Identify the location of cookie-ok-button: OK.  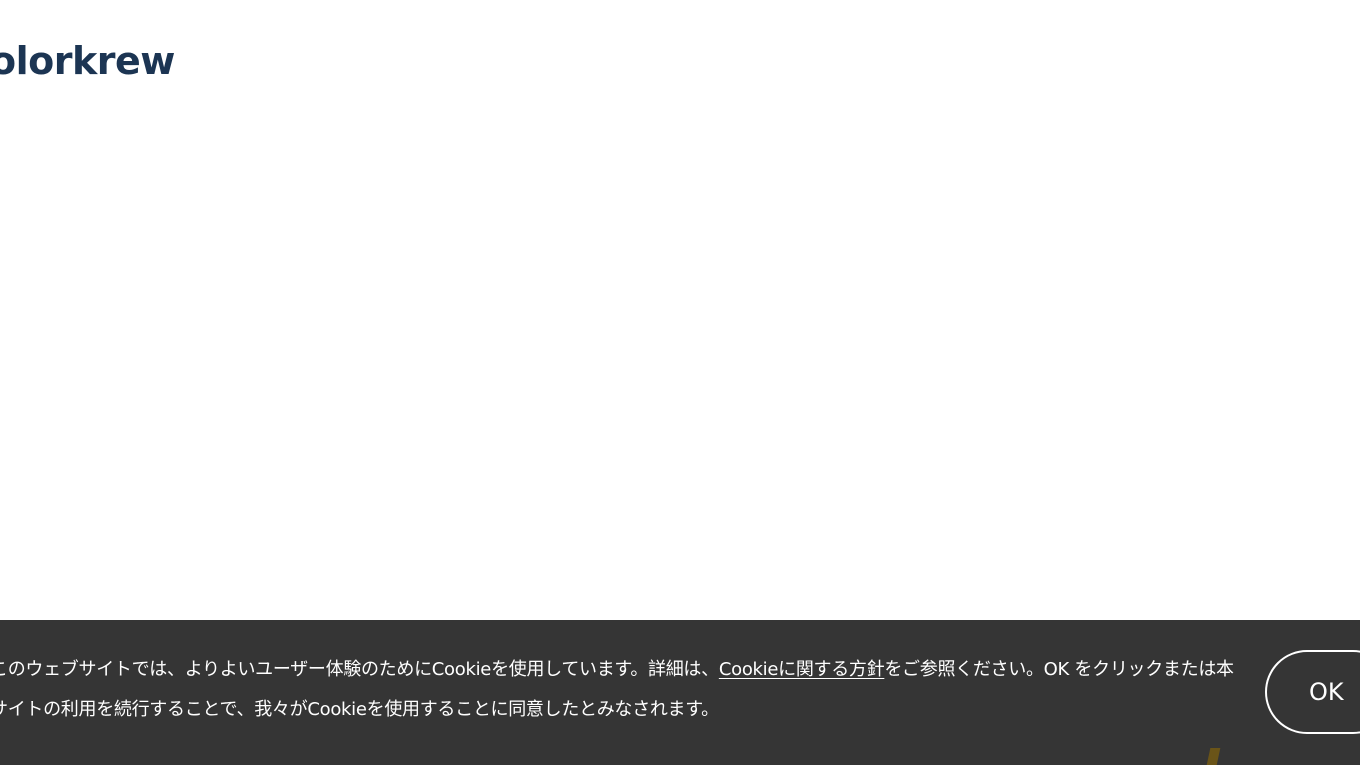
(1312, 692).